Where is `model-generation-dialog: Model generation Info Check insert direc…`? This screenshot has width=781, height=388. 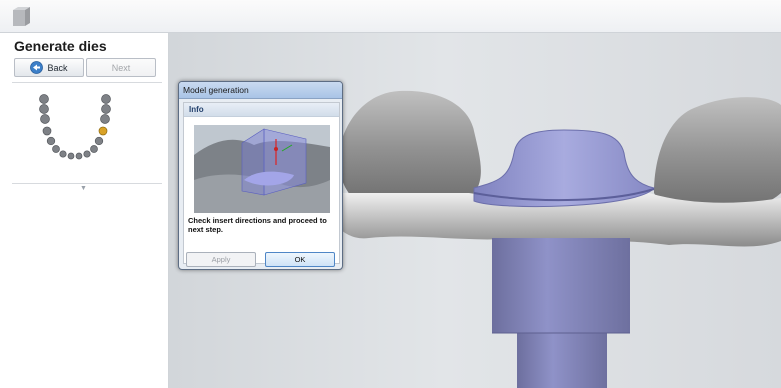
model-generation-dialog: Model generation Info Check insert direc… is located at coordinates (260, 175).